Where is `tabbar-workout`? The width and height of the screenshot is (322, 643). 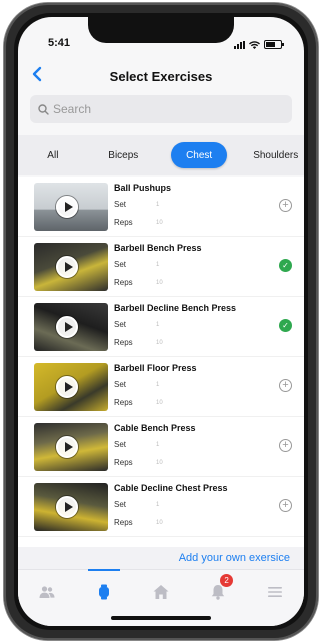 tabbar-workout is located at coordinates (104, 586).